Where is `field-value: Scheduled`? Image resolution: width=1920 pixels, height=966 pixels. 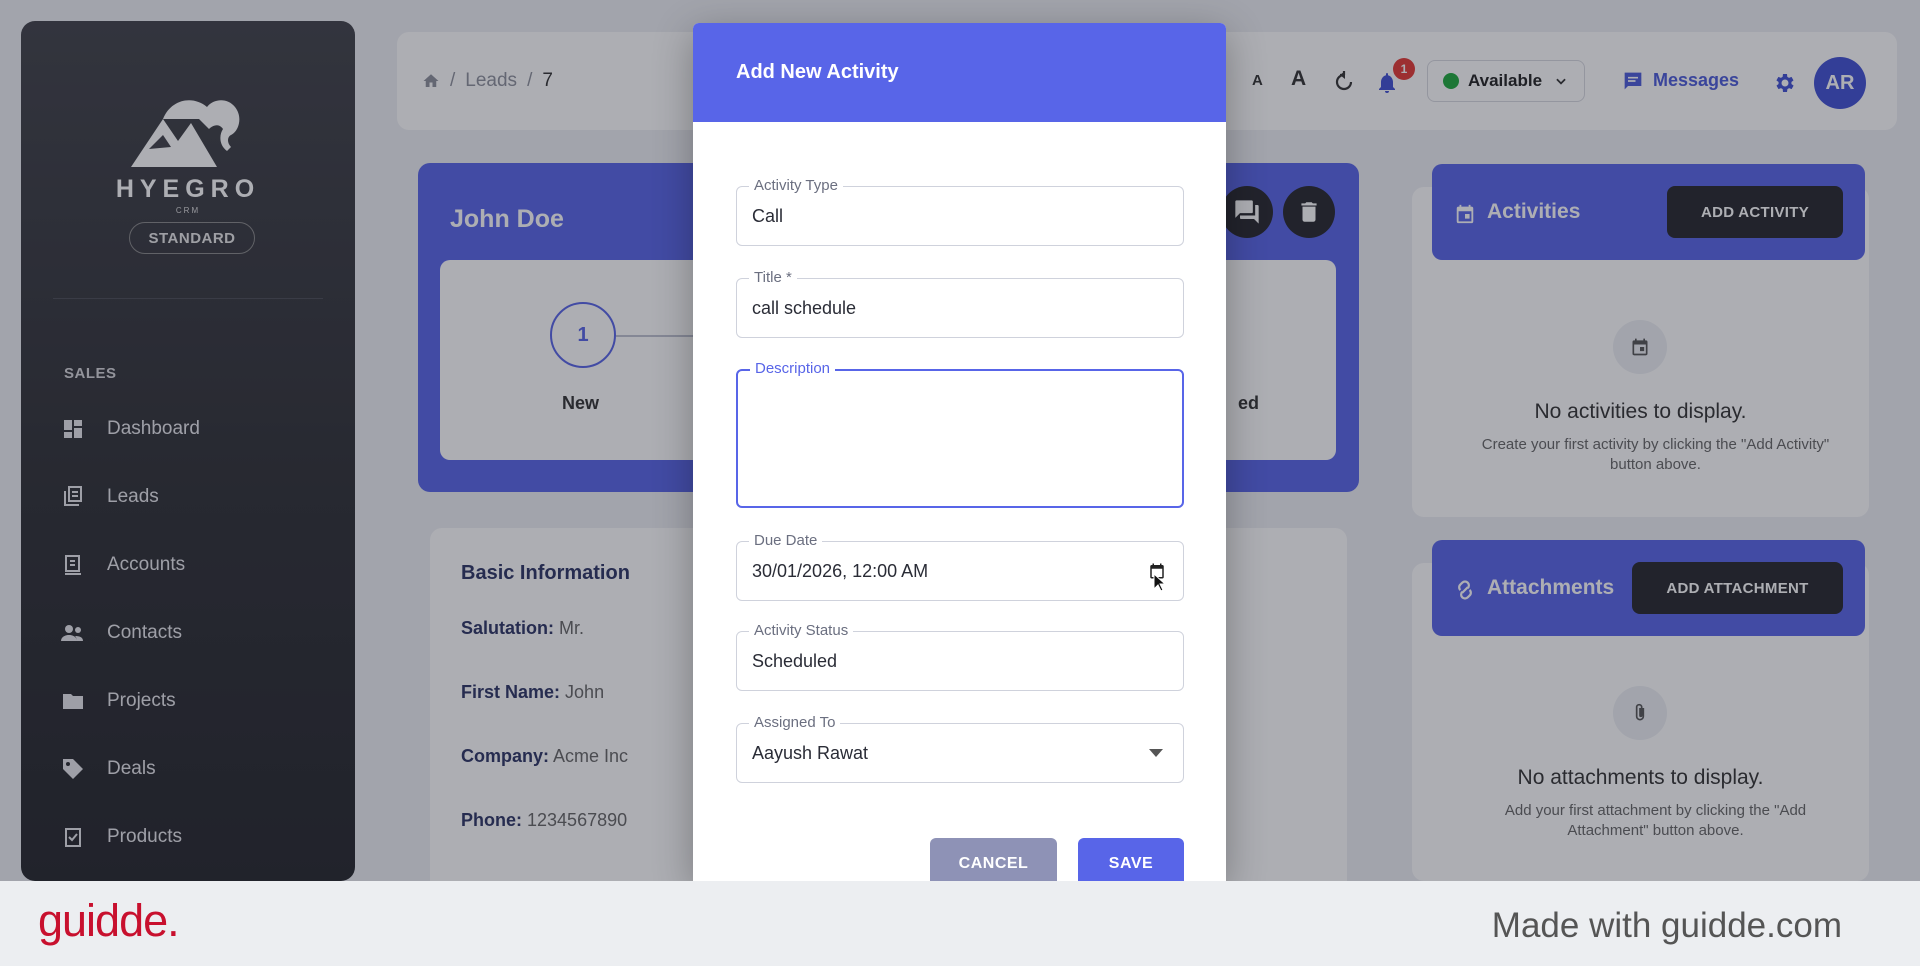 field-value: Scheduled is located at coordinates (795, 661).